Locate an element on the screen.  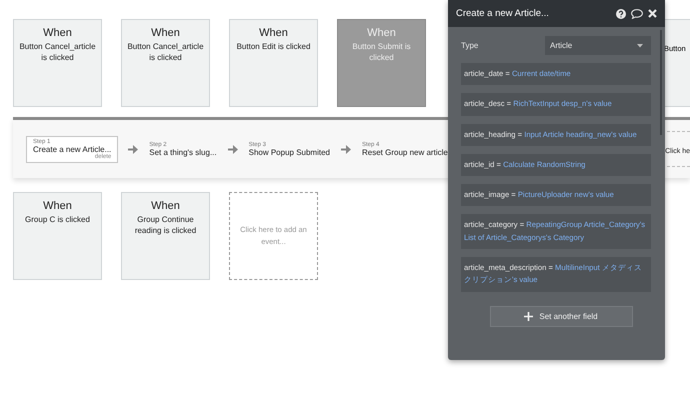
step-action: Reset Group new article is located at coordinates (405, 152).